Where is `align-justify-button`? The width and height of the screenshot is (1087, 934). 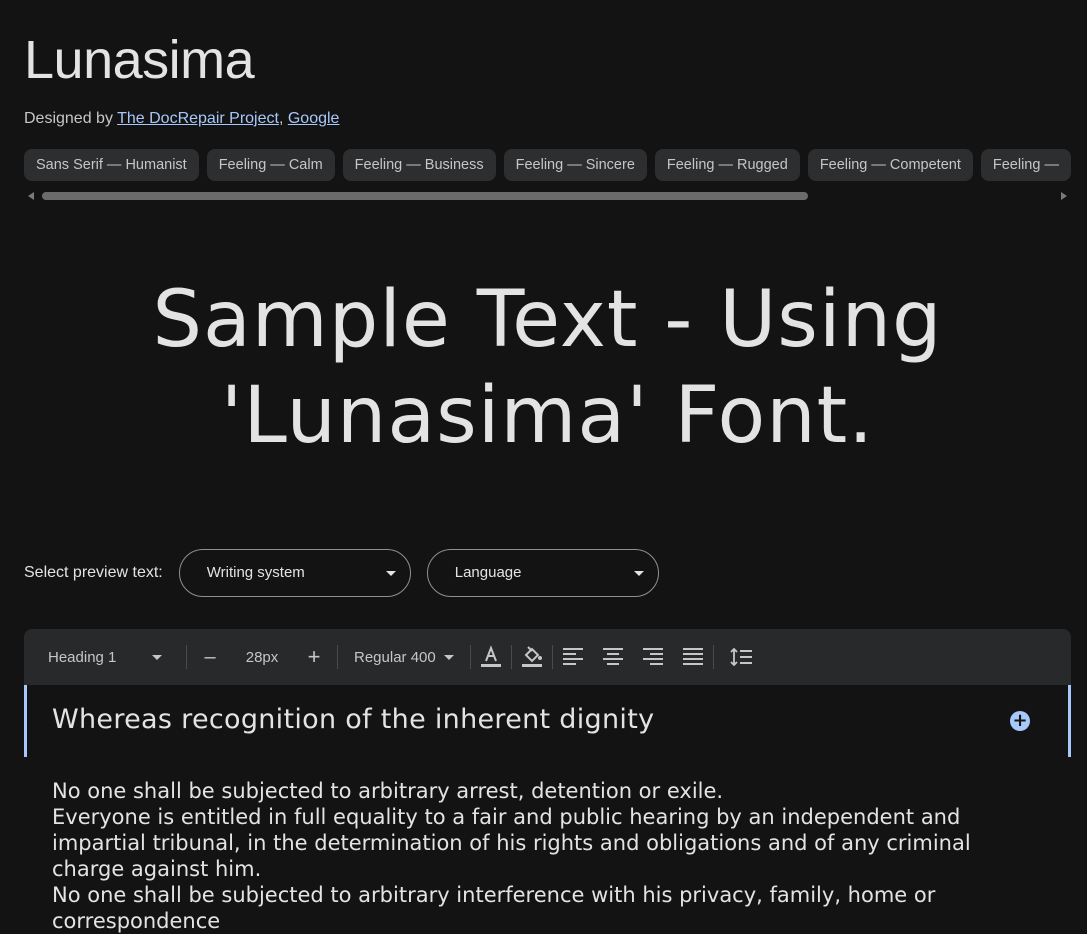 align-justify-button is located at coordinates (693, 657).